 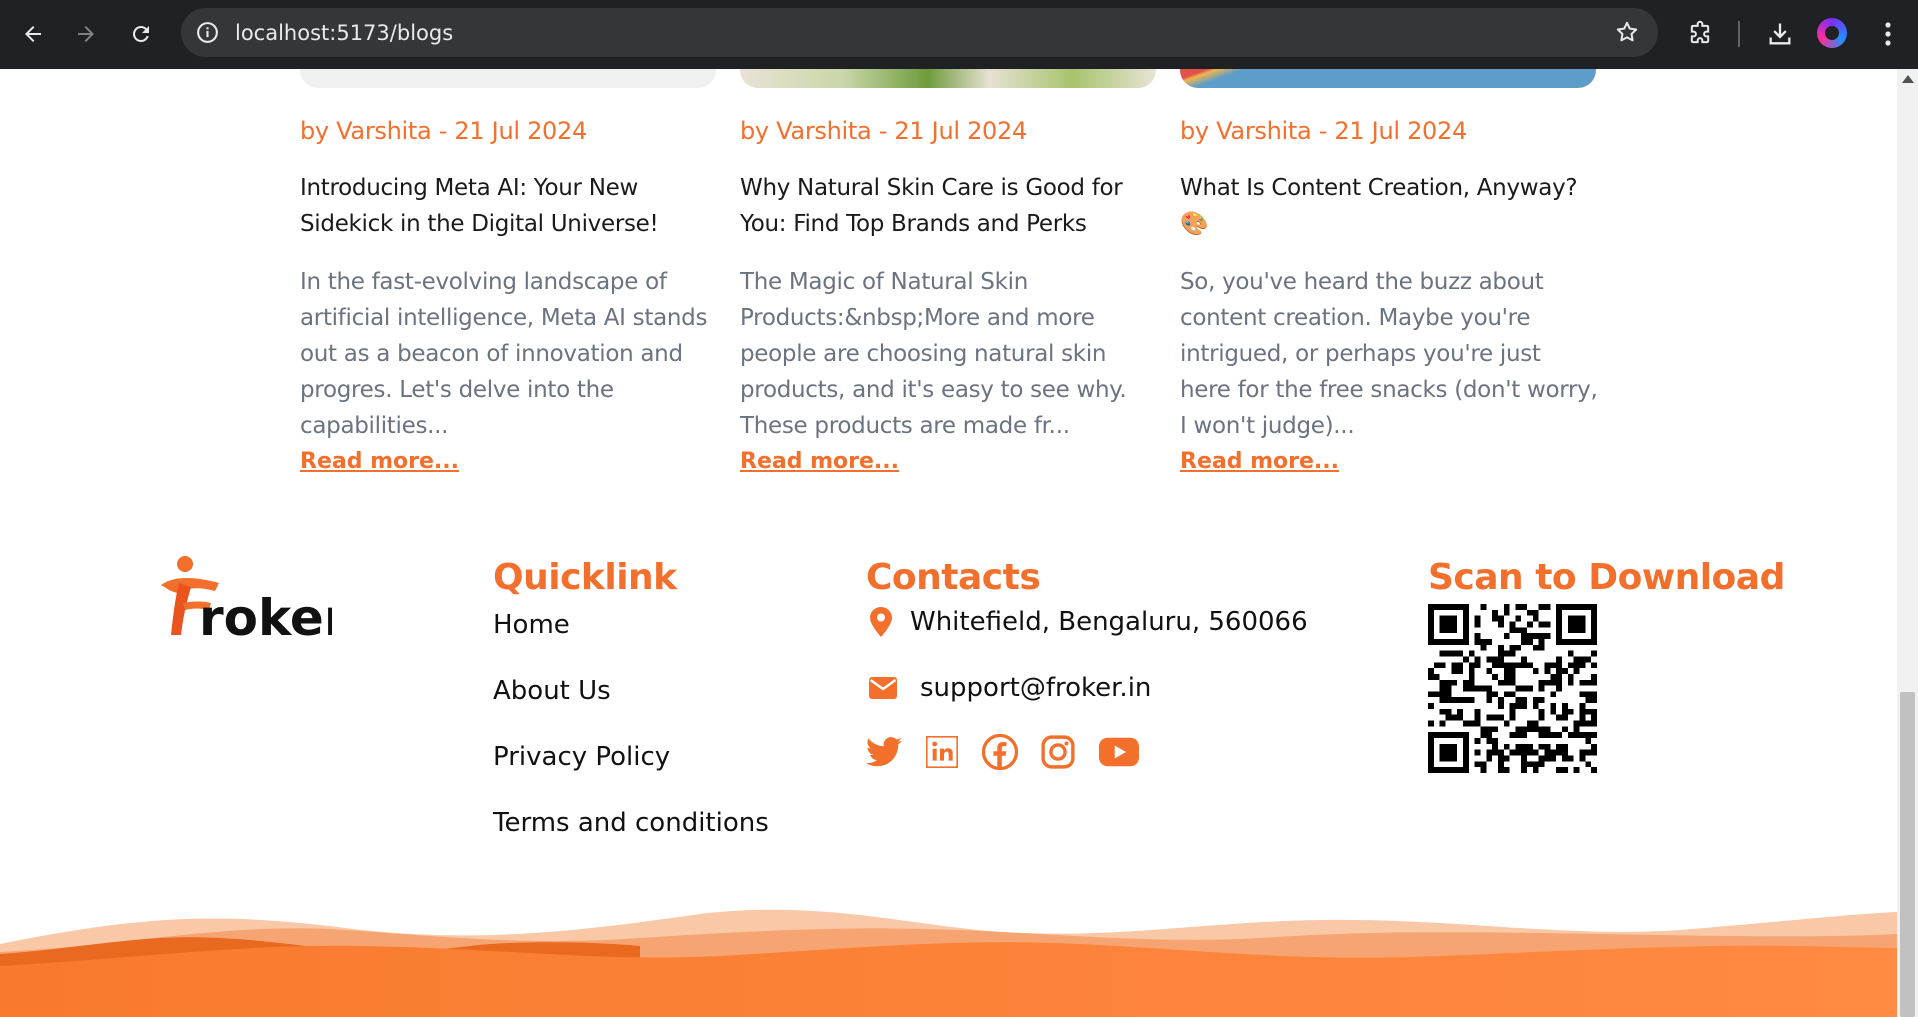 I want to click on arrow-right-icon, so click(x=86, y=34).